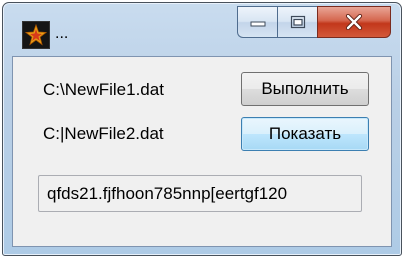  I want to click on output-textbox: qfds21.fjfhoon785nnp[eertgf120, so click(200, 193).